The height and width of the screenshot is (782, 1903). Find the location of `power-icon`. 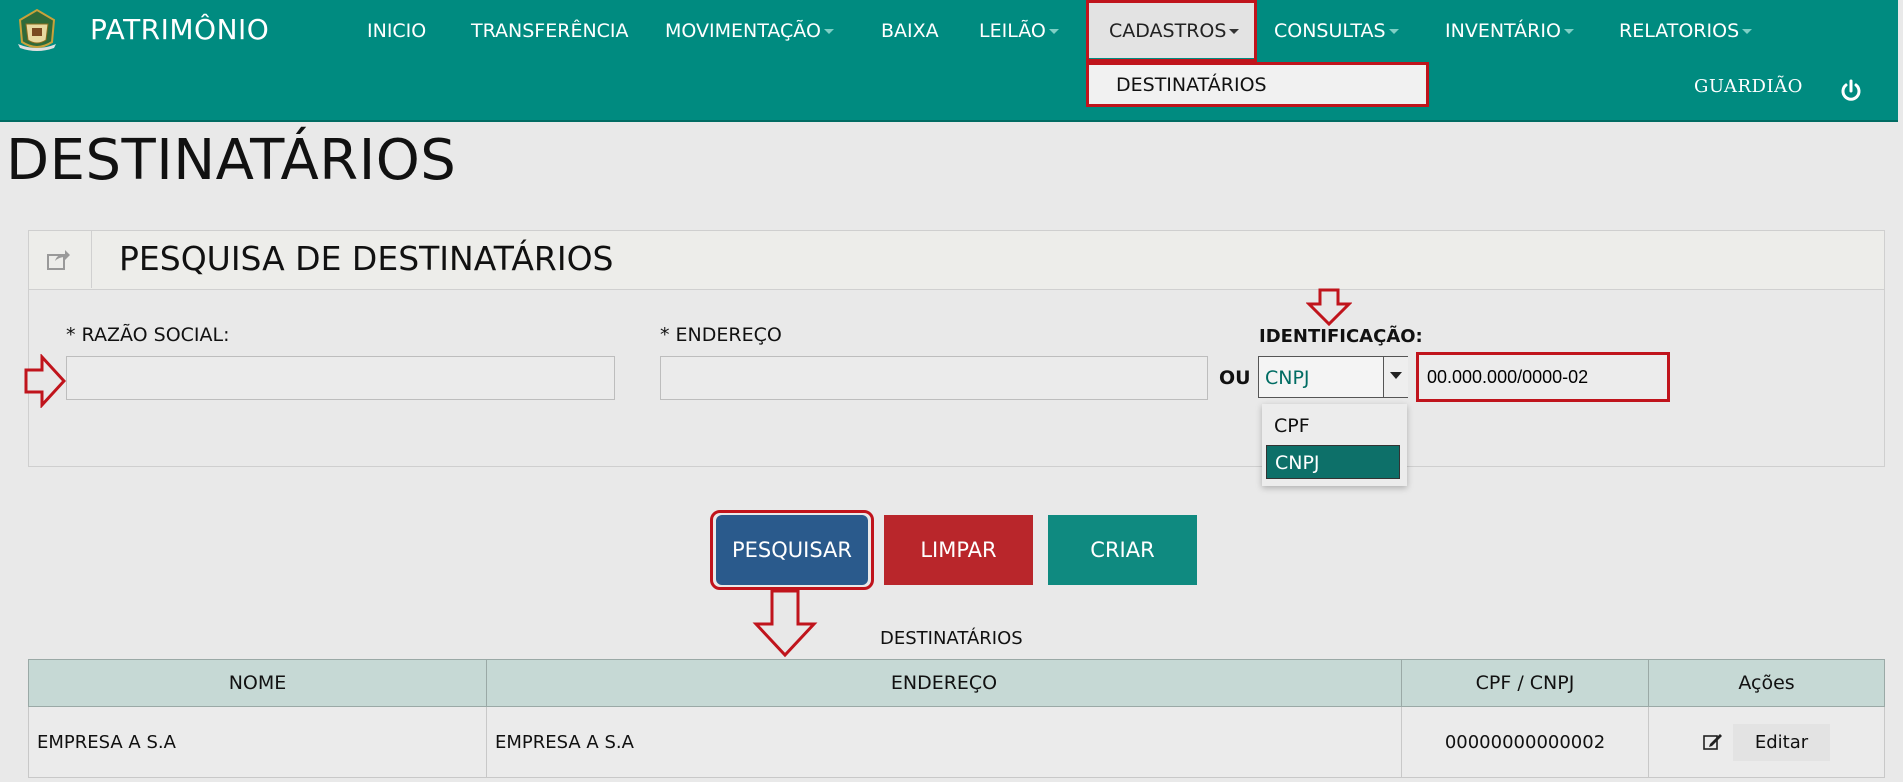

power-icon is located at coordinates (1851, 91).